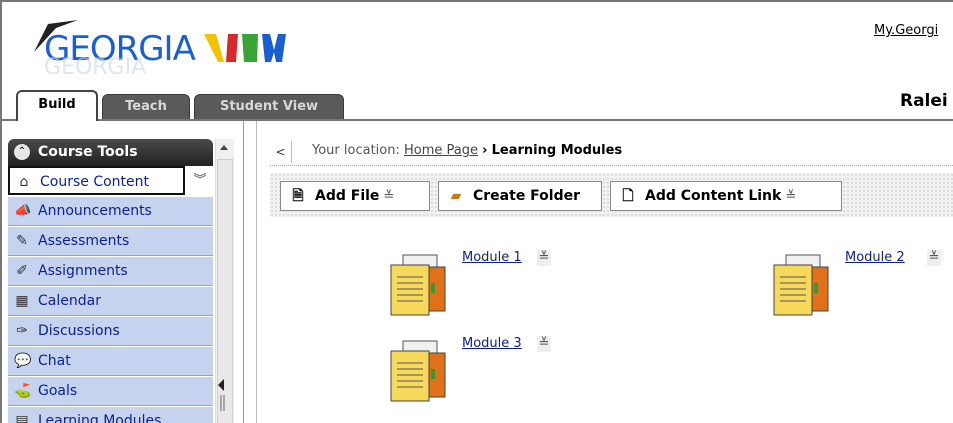 Image resolution: width=953 pixels, height=423 pixels. Describe the element at coordinates (862, 285) in the screenshot. I see `module-item: Module 2 ≚` at that location.